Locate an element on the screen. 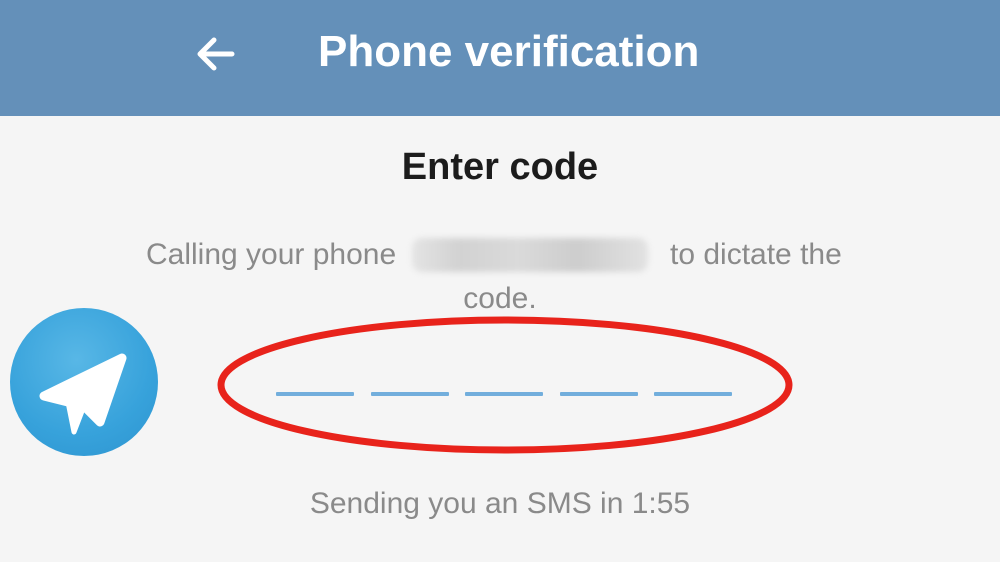 The width and height of the screenshot is (1000, 562). sms-timer: Sending you an SMS in 1:55 is located at coordinates (500, 503).